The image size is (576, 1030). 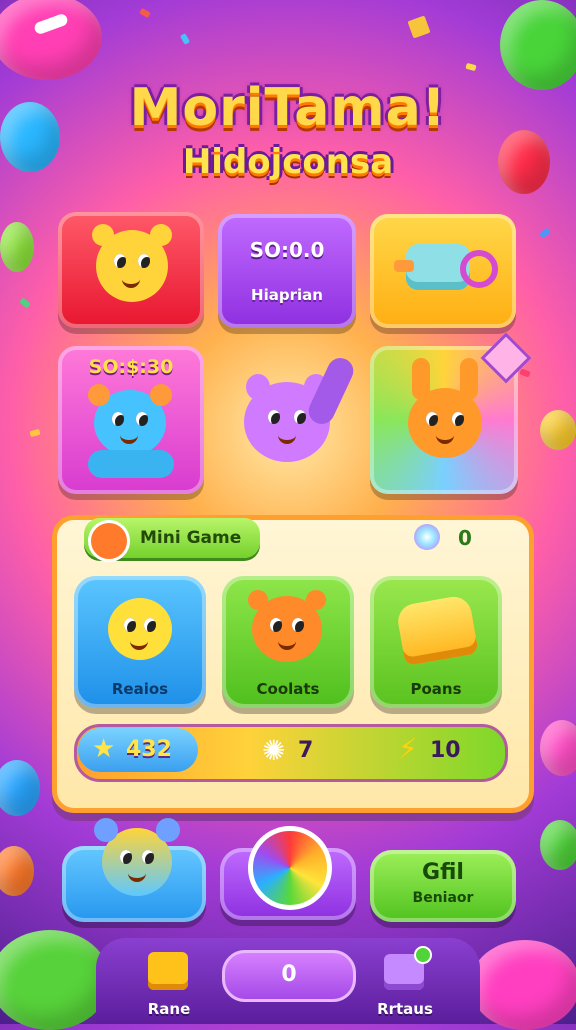 What do you see at coordinates (51, 40) in the screenshot?
I see `balloon-pink` at bounding box center [51, 40].